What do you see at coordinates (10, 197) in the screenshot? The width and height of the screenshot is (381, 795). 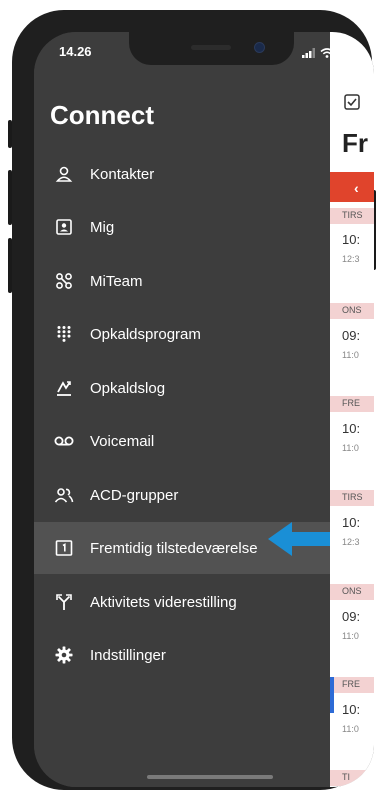 I see `volume-up-button` at bounding box center [10, 197].